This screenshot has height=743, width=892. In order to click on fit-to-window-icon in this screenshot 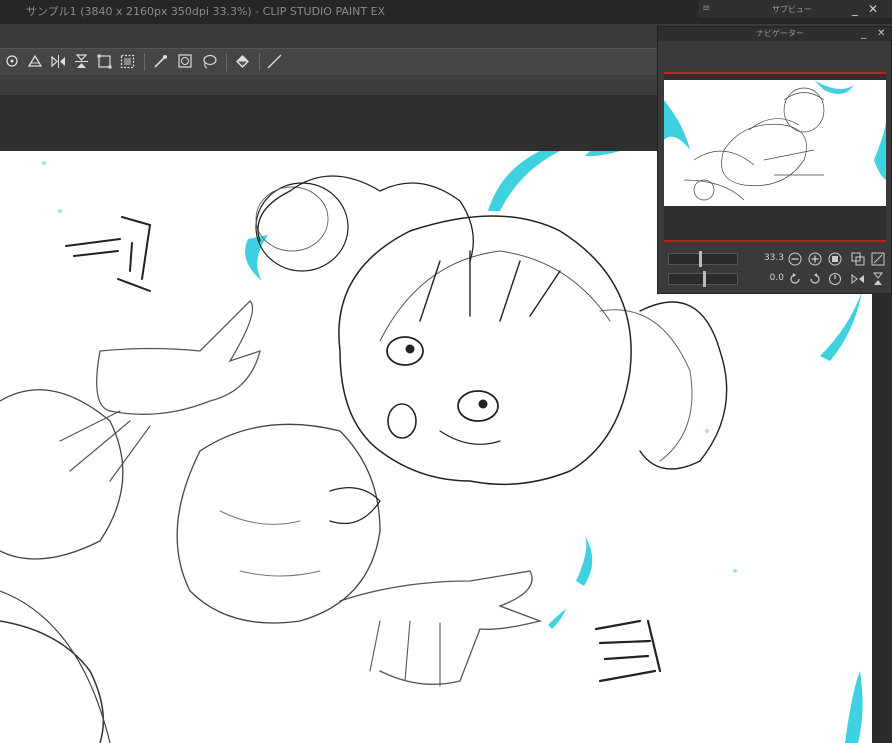, I will do `click(878, 259)`.